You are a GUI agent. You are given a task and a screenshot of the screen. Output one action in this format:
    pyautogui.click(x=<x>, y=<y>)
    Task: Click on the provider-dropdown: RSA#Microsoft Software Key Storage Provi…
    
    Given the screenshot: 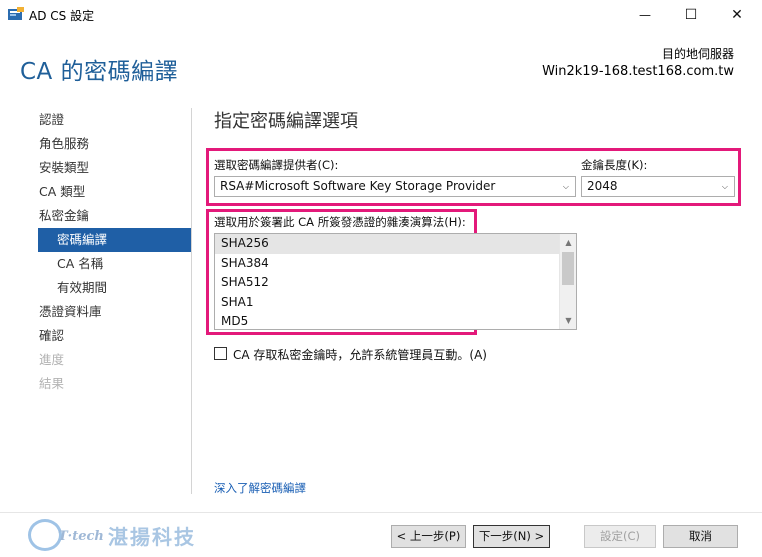 What is the action you would take?
    pyautogui.click(x=395, y=186)
    